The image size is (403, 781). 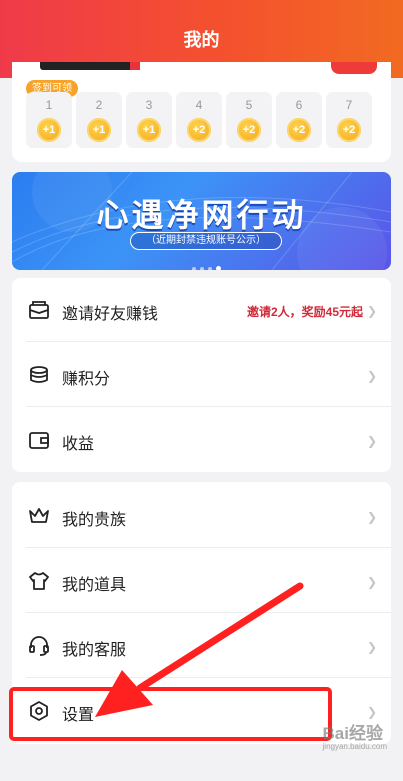 I want to click on signin-card: 签到可领 1 +1 2 +1 3 +1 4 +2 5 +2 6 +2 7 +2, so click(x=201, y=112).